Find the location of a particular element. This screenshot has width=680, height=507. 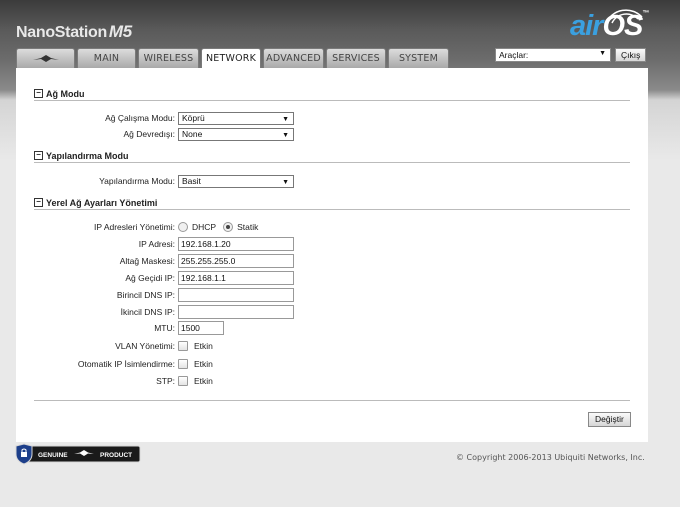

row-gateway: Ağ Geçidi IP: 192.168.1.1 is located at coordinates (155, 278).